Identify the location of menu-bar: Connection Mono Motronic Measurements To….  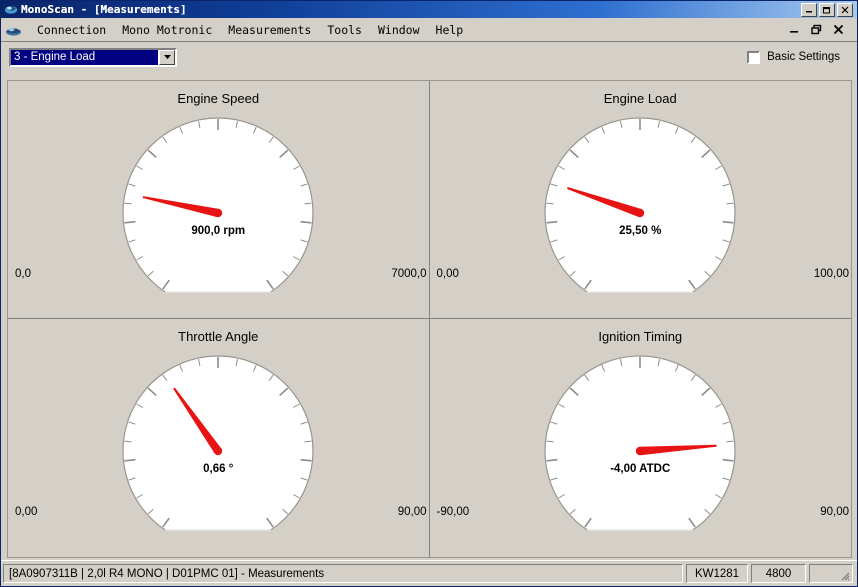
(429, 30).